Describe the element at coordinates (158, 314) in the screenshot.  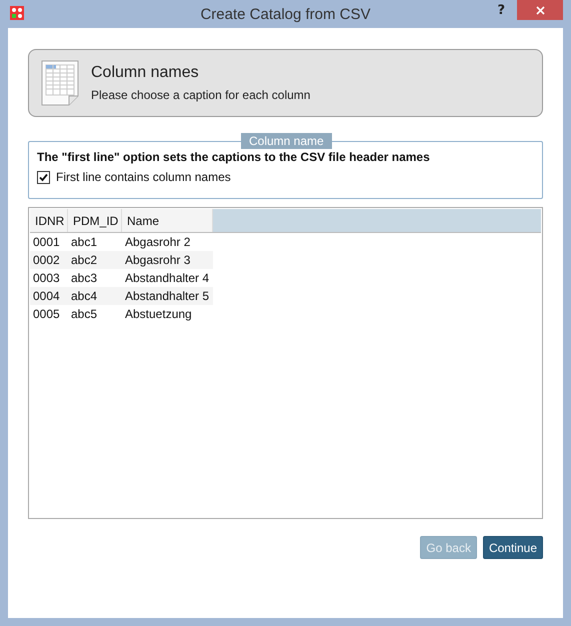
I see `table-cell-text: Abstuetzung` at that location.